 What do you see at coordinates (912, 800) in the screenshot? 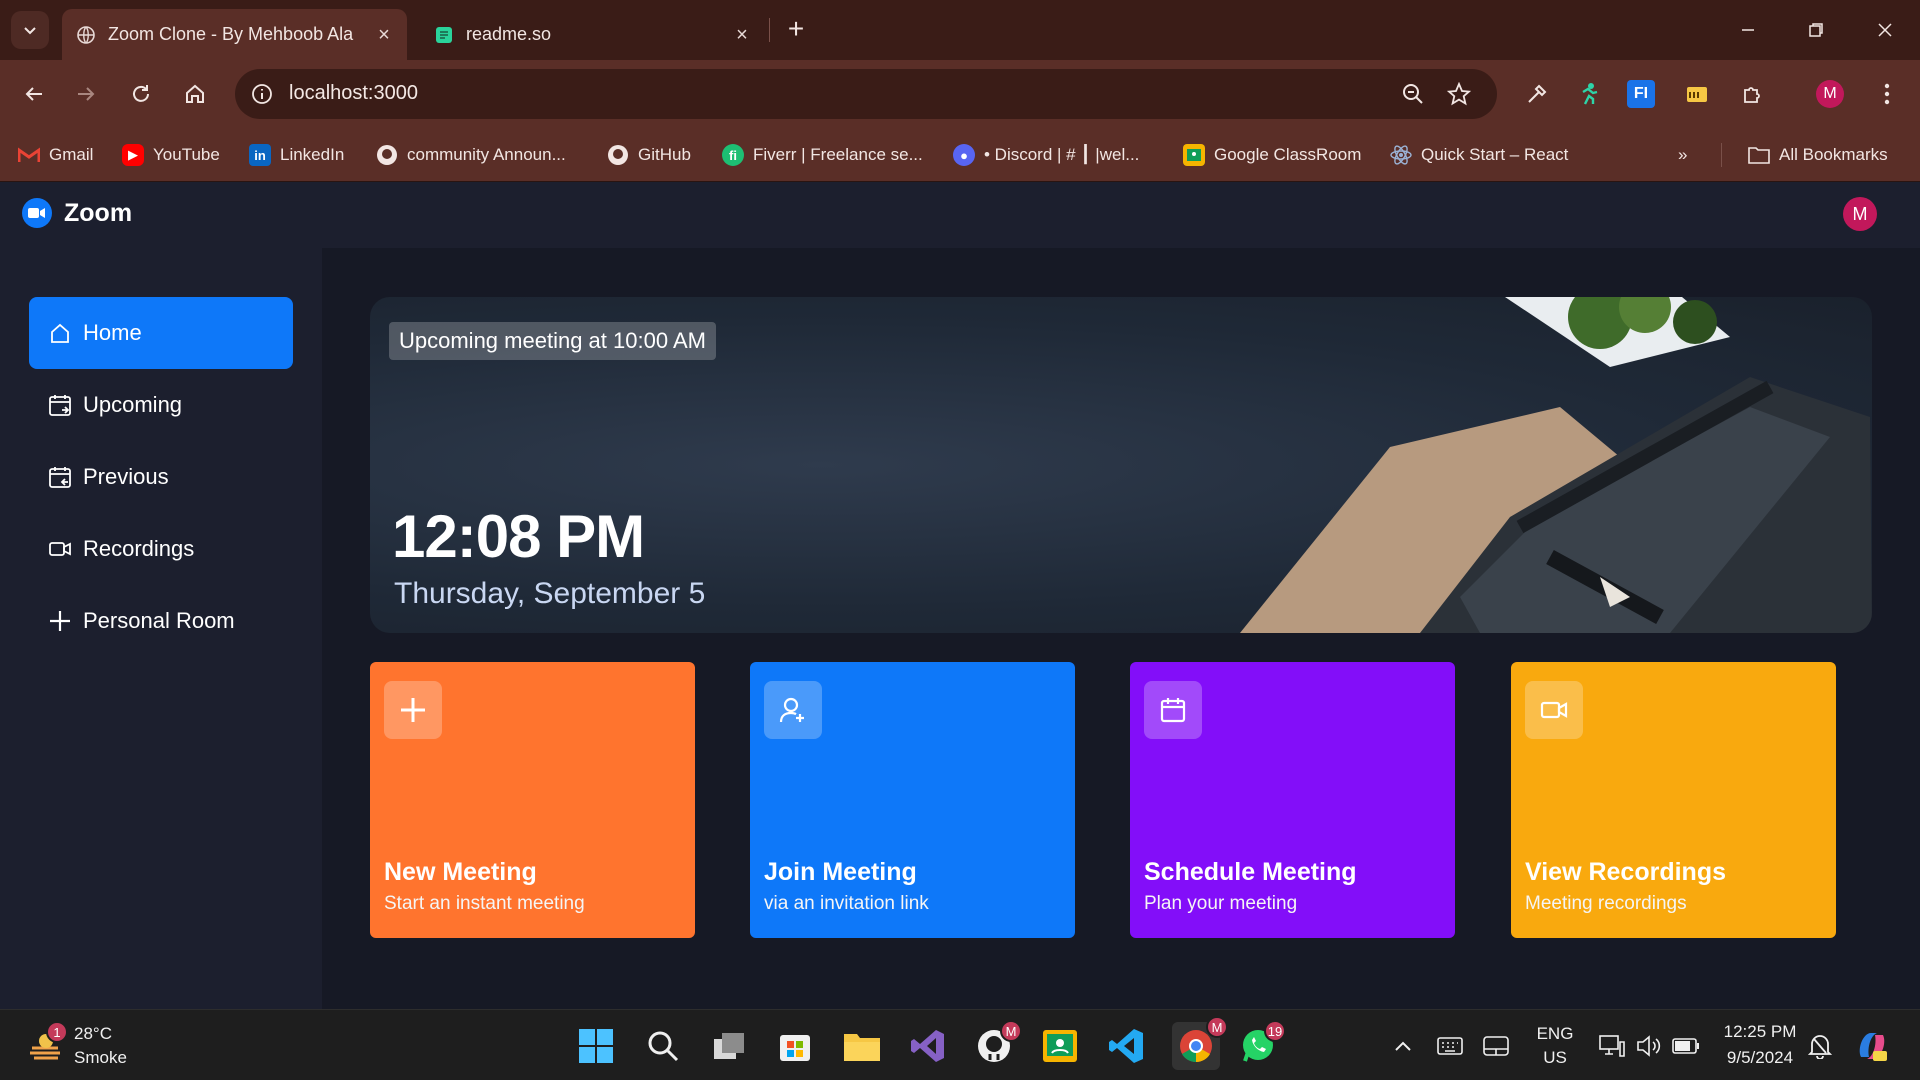
I see `join-meeting-card: Join Meeting via an invitation link` at bounding box center [912, 800].